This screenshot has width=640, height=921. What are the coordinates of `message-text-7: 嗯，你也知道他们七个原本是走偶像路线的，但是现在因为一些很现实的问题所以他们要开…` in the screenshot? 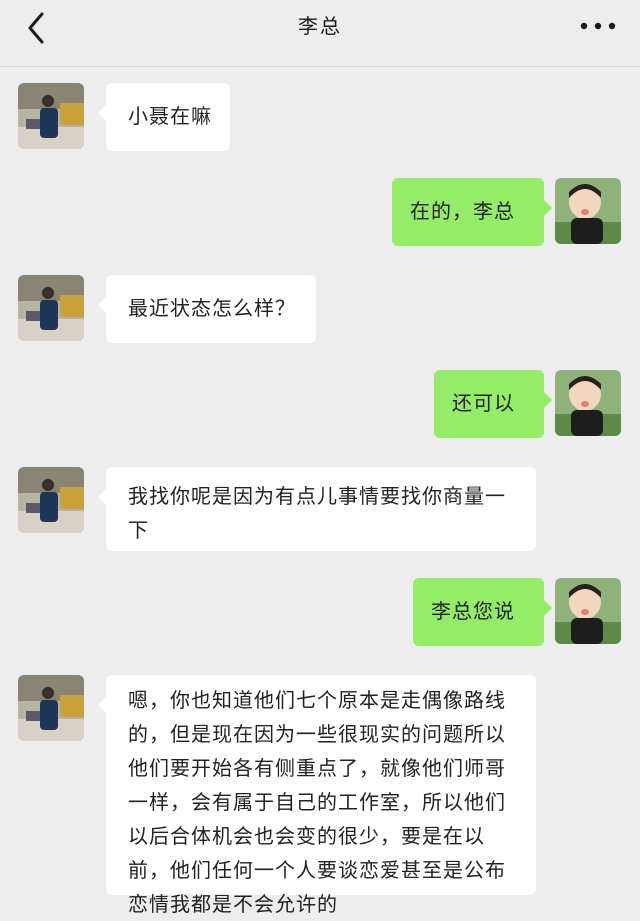 It's located at (317, 802).